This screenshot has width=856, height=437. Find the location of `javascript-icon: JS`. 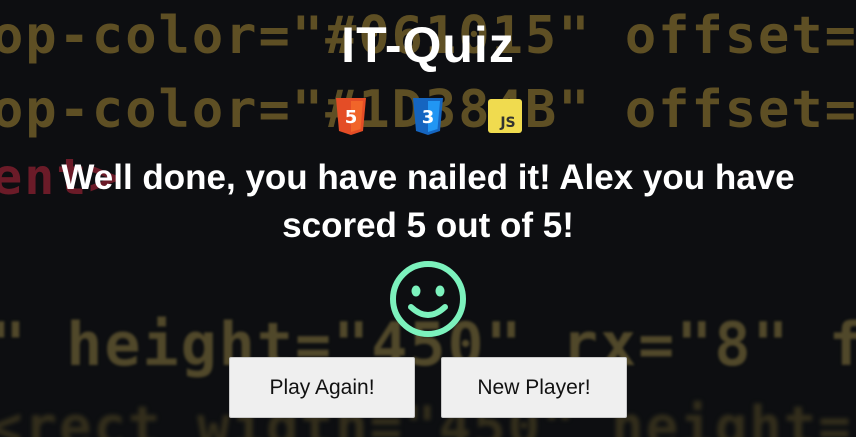

javascript-icon: JS is located at coordinates (505, 116).